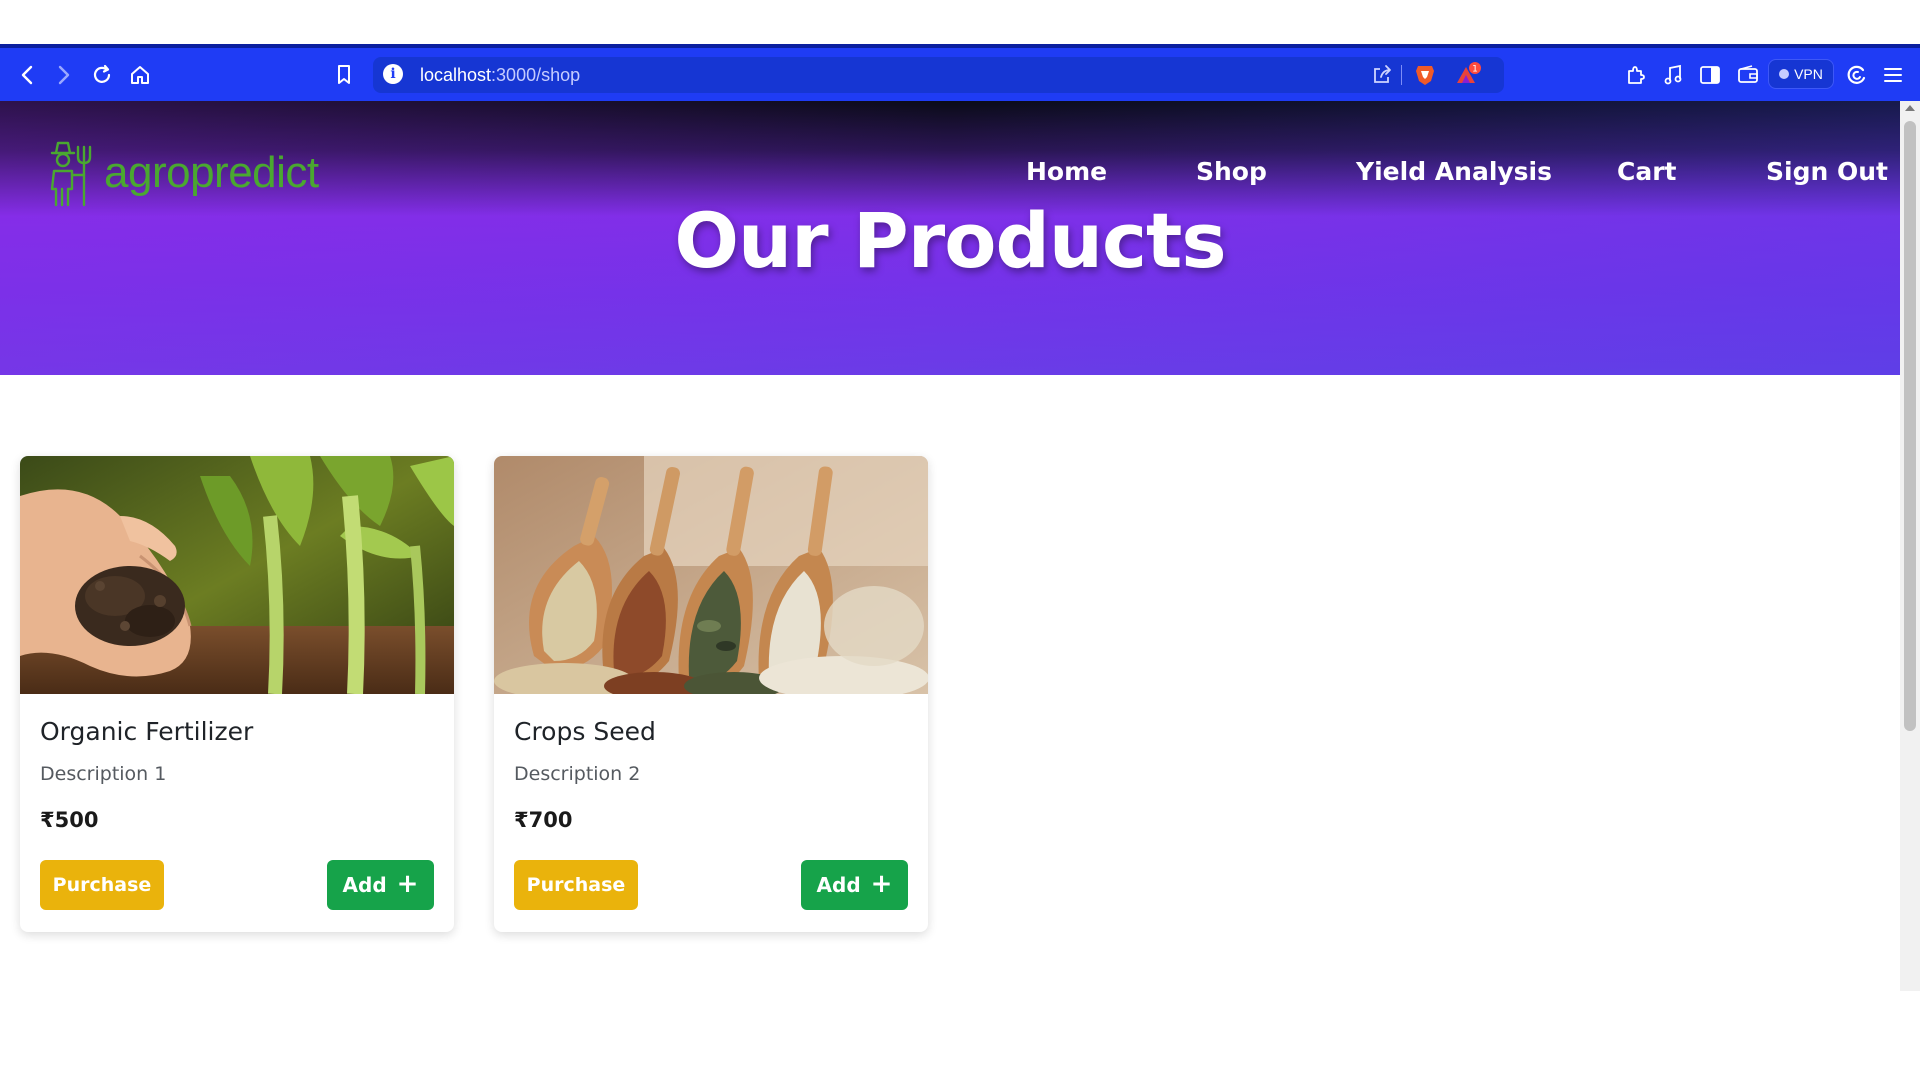 The image size is (1920, 1080). Describe the element at coordinates (1066, 171) in the screenshot. I see `nav-home: Home` at that location.